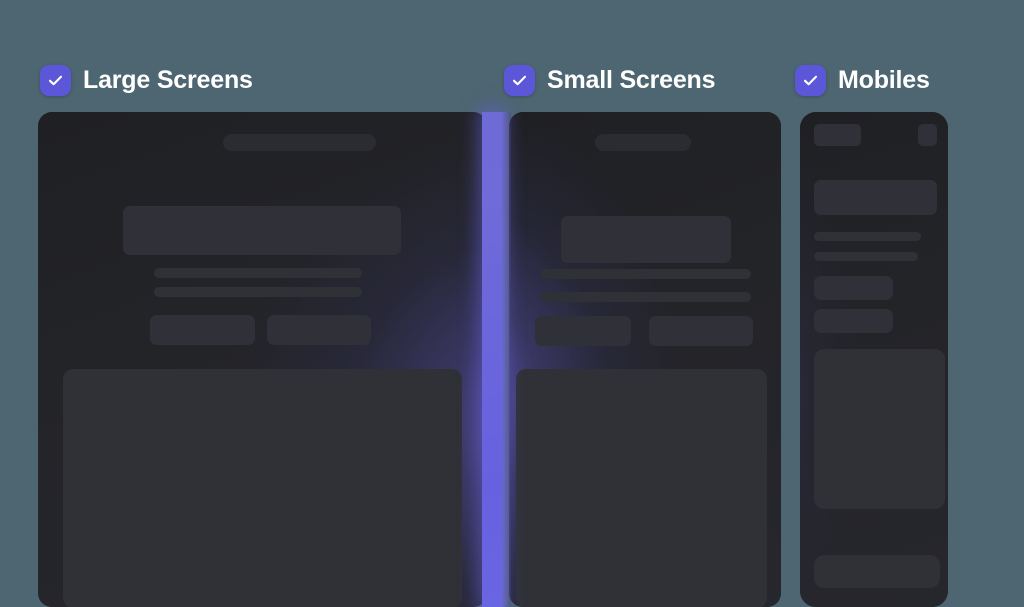 This screenshot has width=1024, height=607. I want to click on checkbox-row-large-screens: Large Screens, so click(146, 80).